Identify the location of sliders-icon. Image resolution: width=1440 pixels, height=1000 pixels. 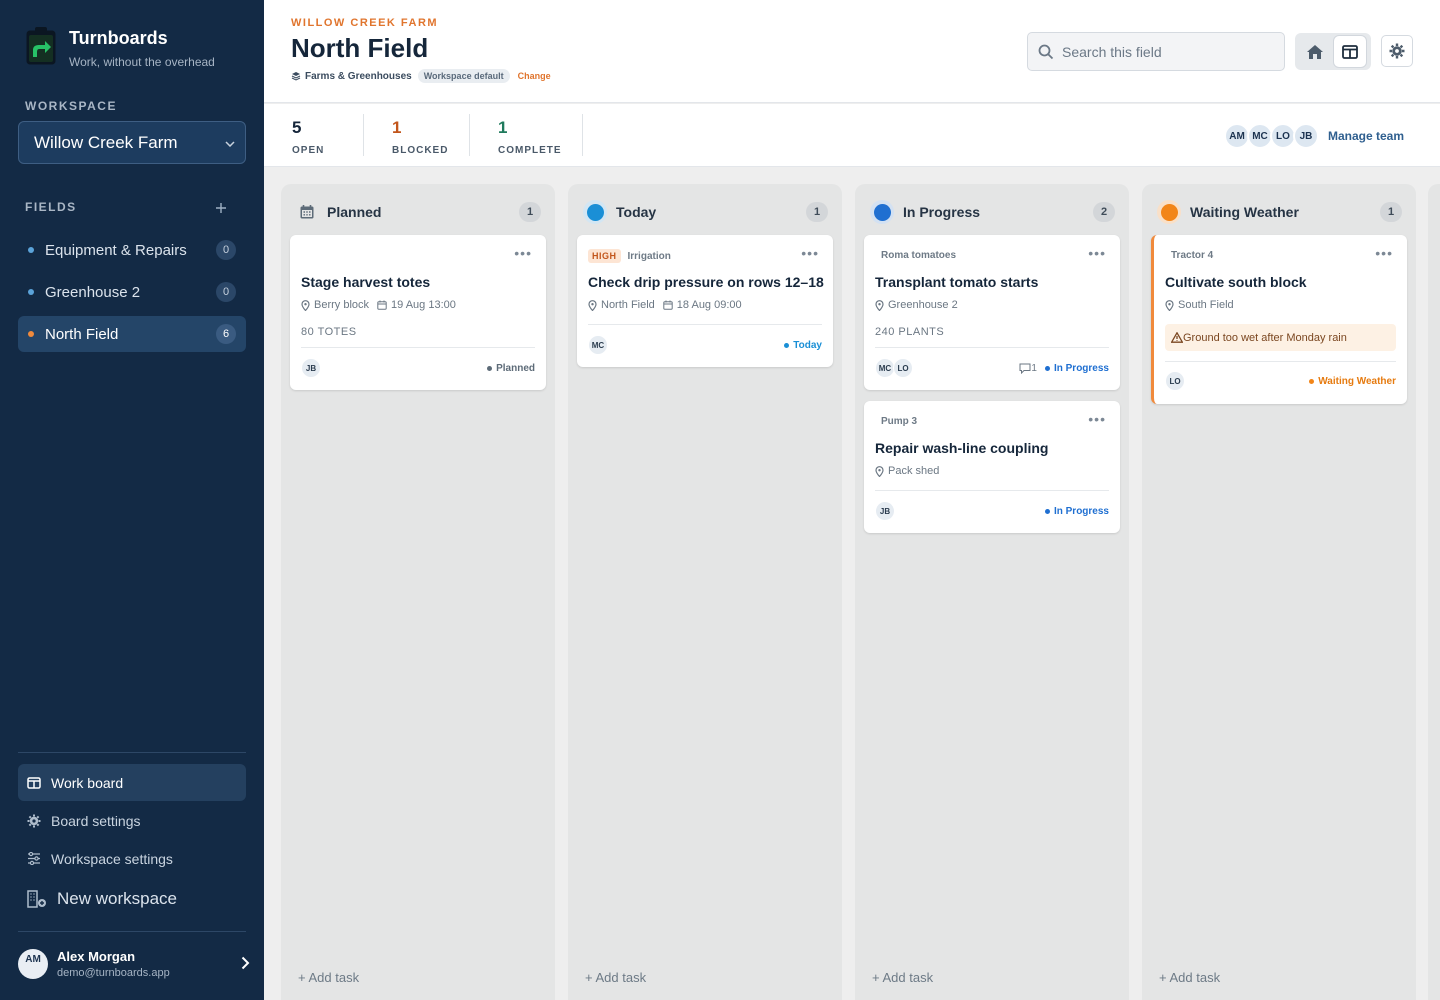
(34, 858).